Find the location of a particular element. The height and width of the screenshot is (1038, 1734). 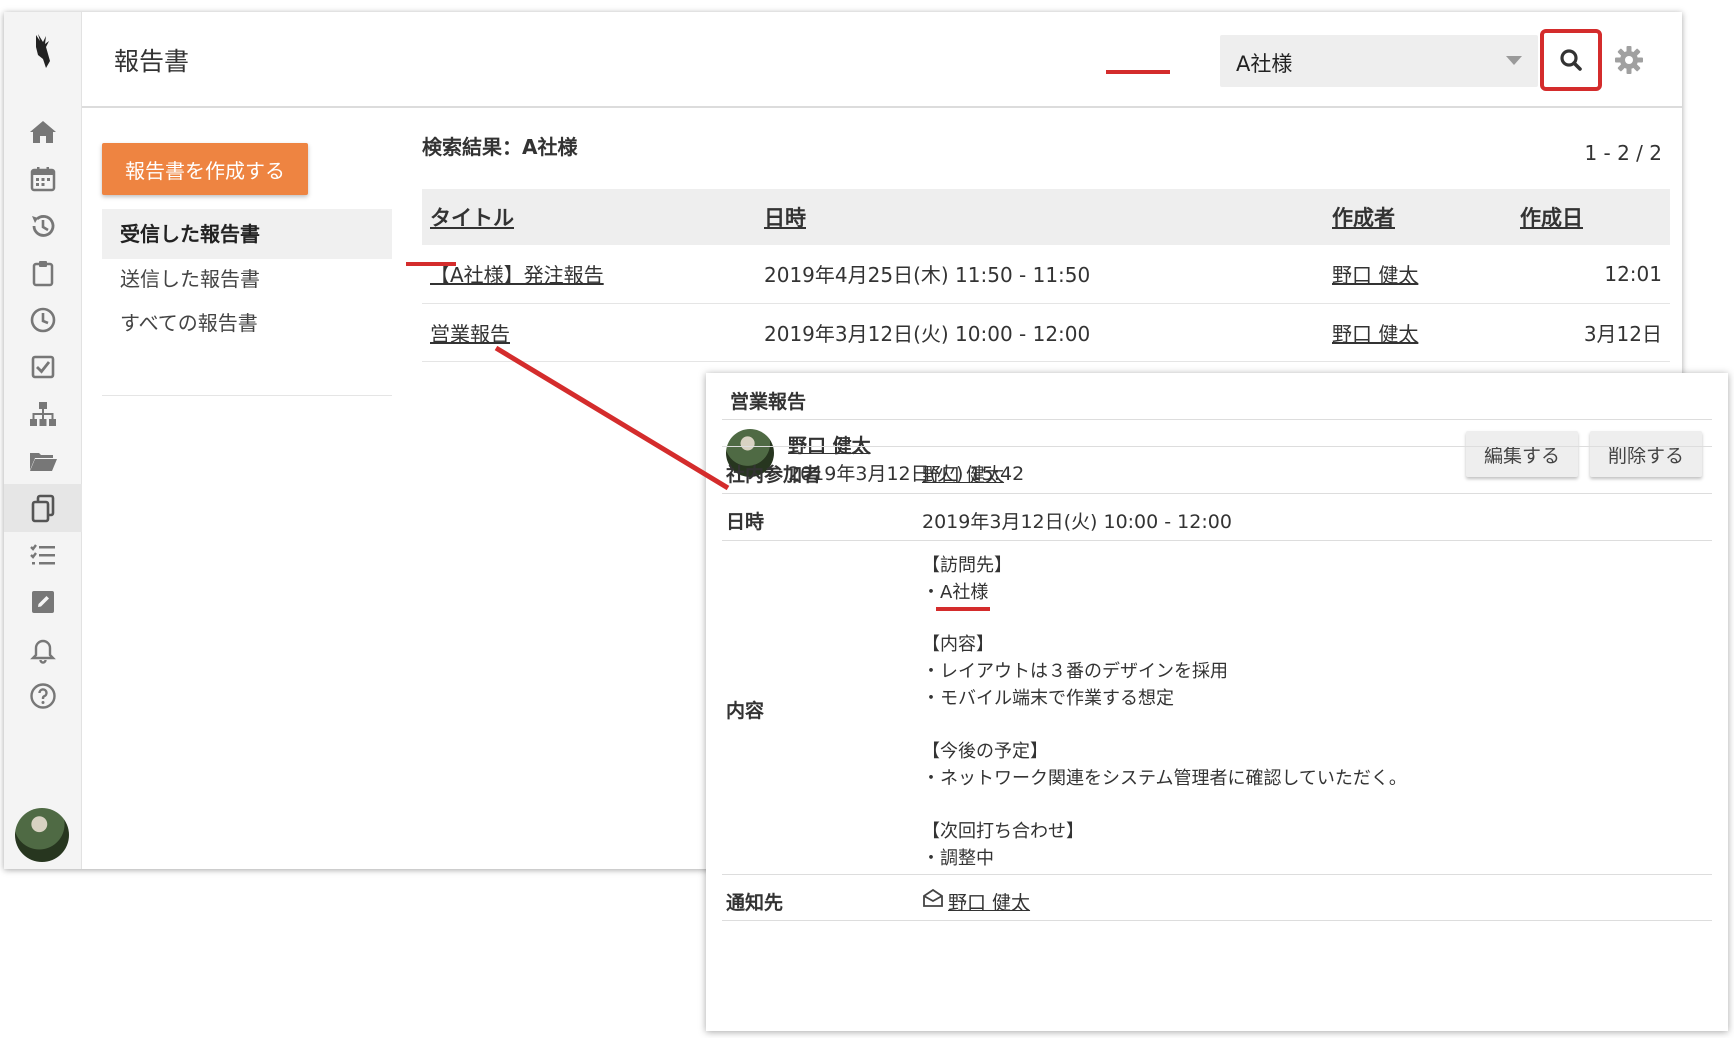

search-select: A社様 is located at coordinates (1379, 61).